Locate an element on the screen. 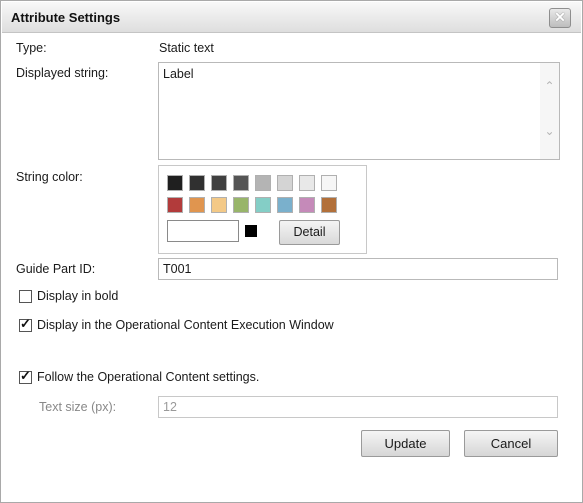 The height and width of the screenshot is (503, 583). cancel-button: Cancel is located at coordinates (511, 443).